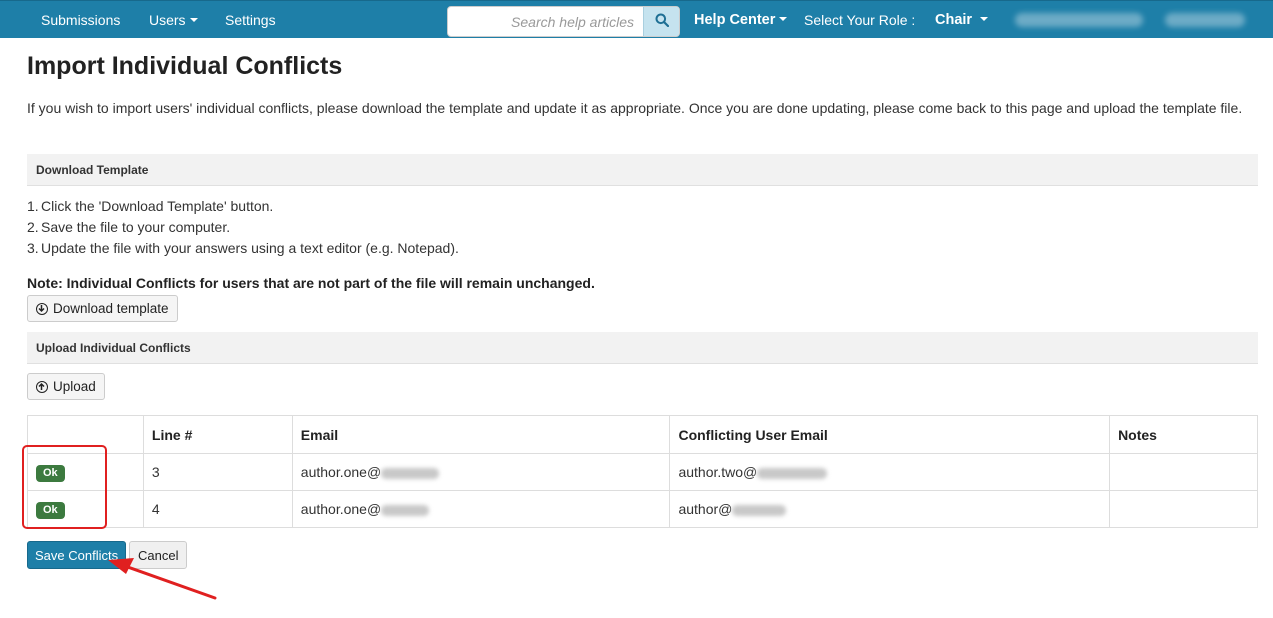 This screenshot has height=618, width=1273. What do you see at coordinates (217, 434) in the screenshot?
I see `column-header: Line #` at bounding box center [217, 434].